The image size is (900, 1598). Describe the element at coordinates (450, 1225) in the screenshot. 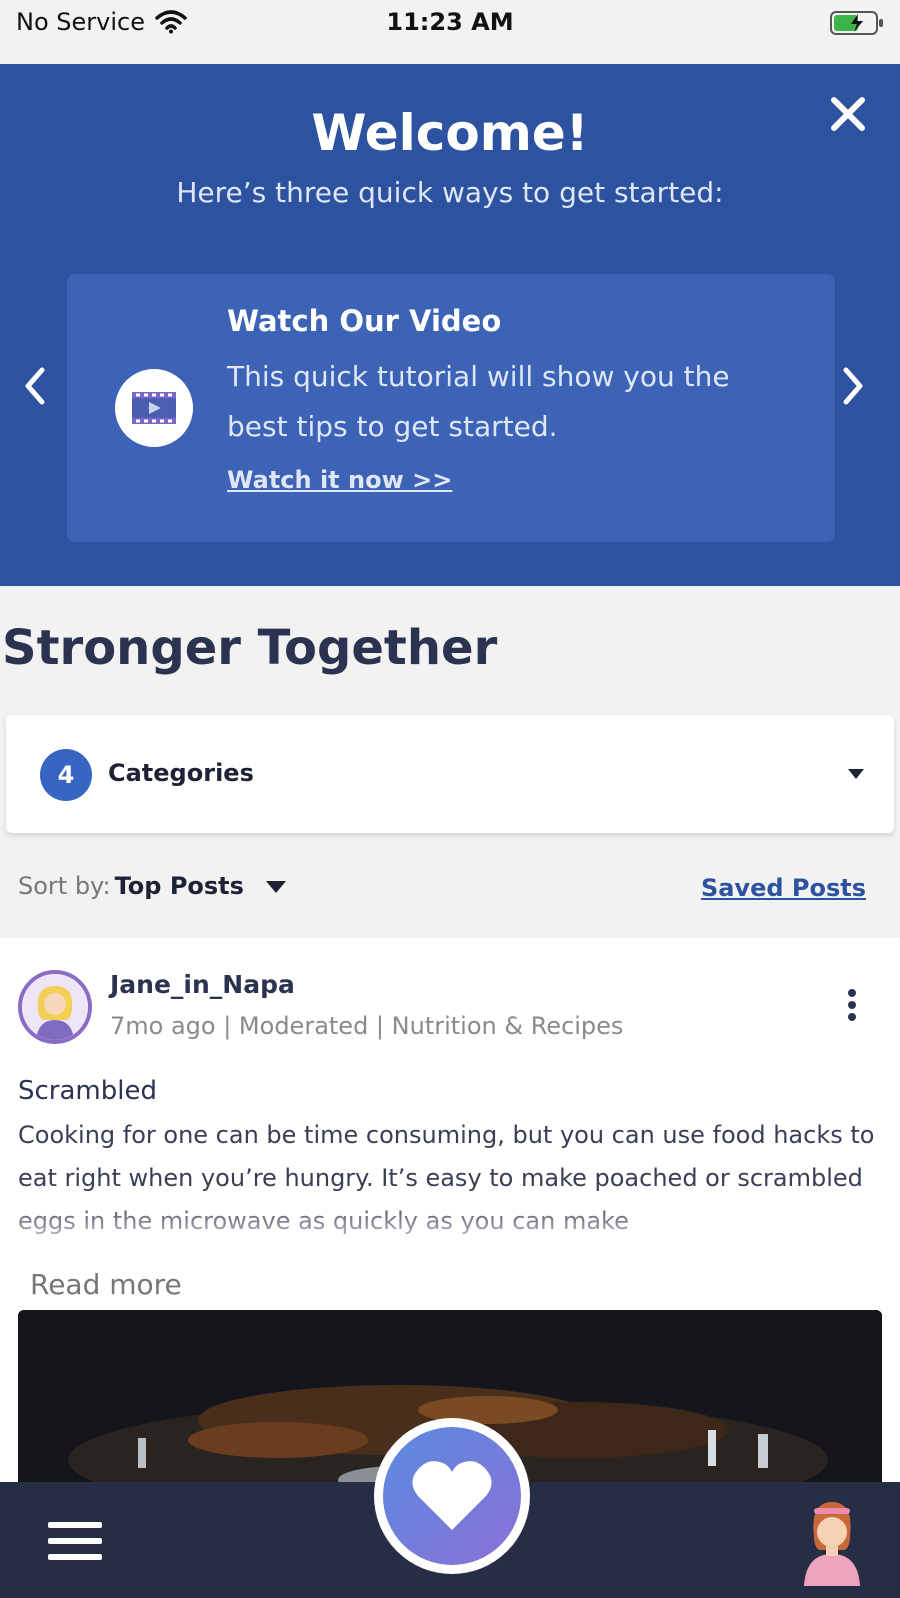

I see `post-body-fade` at that location.